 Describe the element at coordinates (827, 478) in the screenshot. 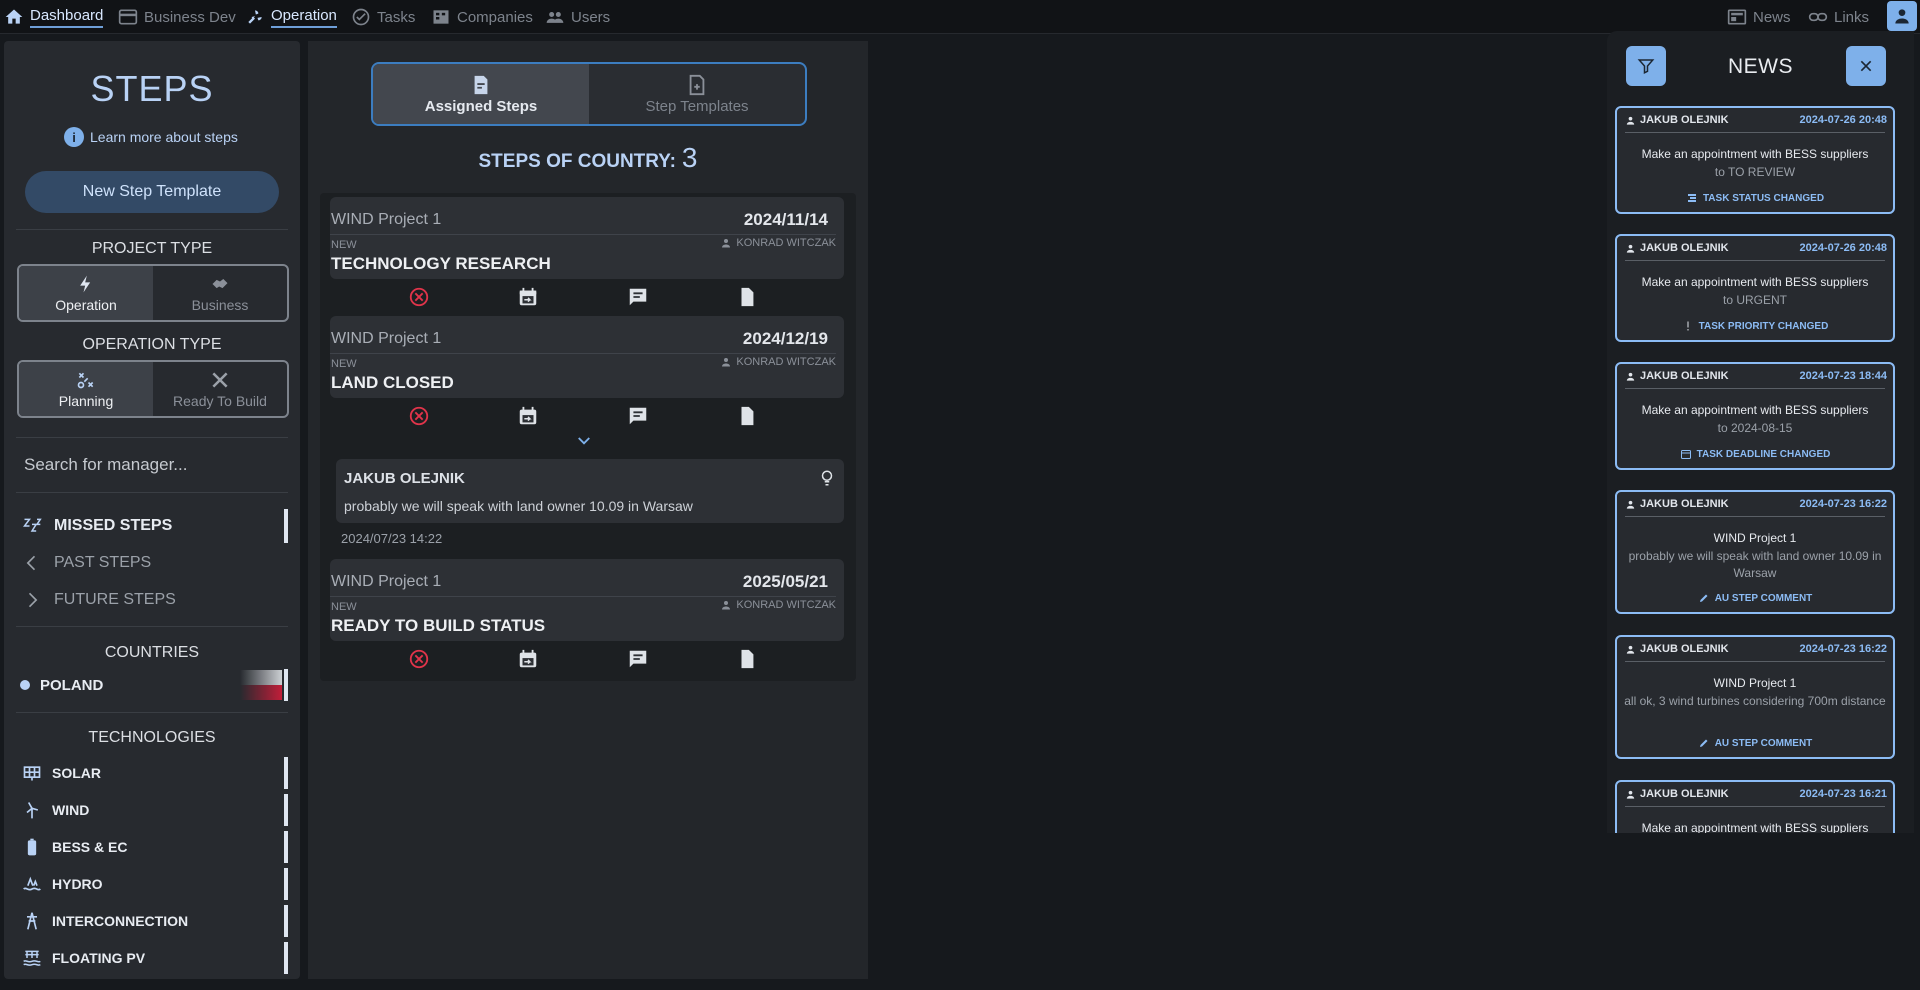

I see `lightbulb-icon` at that location.